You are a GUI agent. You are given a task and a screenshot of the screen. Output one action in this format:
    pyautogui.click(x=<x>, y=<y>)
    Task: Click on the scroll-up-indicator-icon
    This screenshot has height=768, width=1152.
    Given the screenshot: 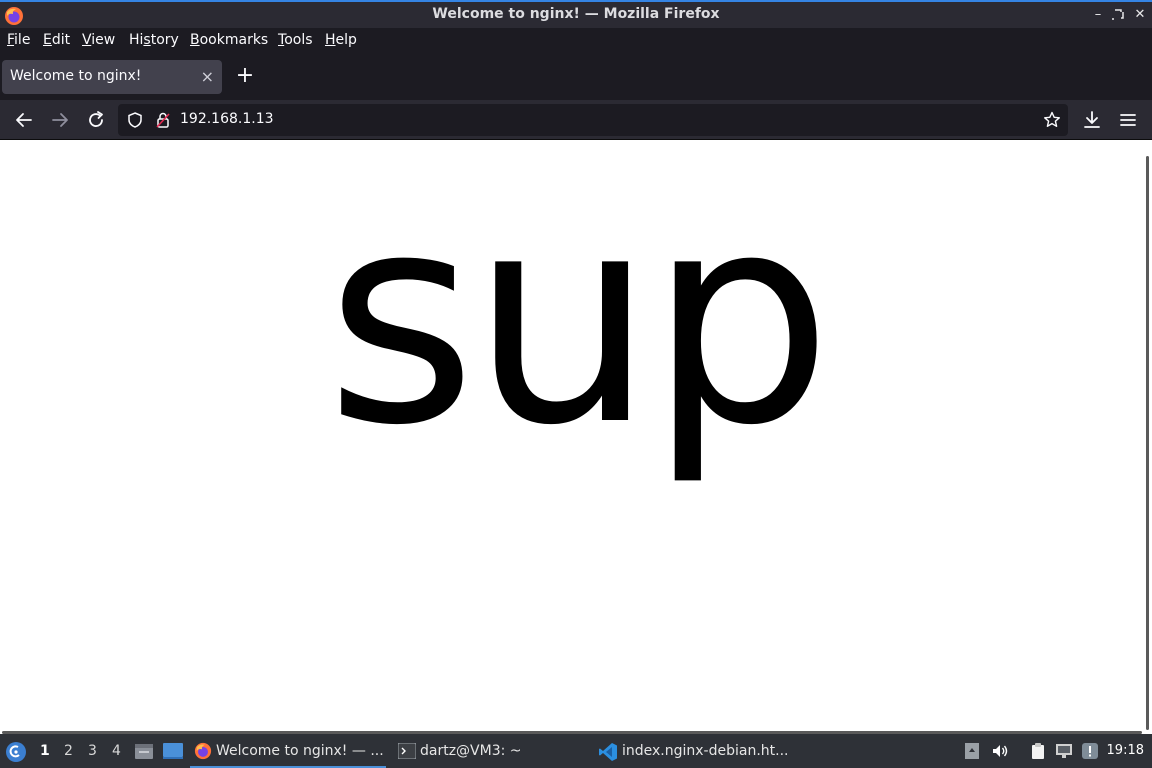 What is the action you would take?
    pyautogui.click(x=972, y=751)
    